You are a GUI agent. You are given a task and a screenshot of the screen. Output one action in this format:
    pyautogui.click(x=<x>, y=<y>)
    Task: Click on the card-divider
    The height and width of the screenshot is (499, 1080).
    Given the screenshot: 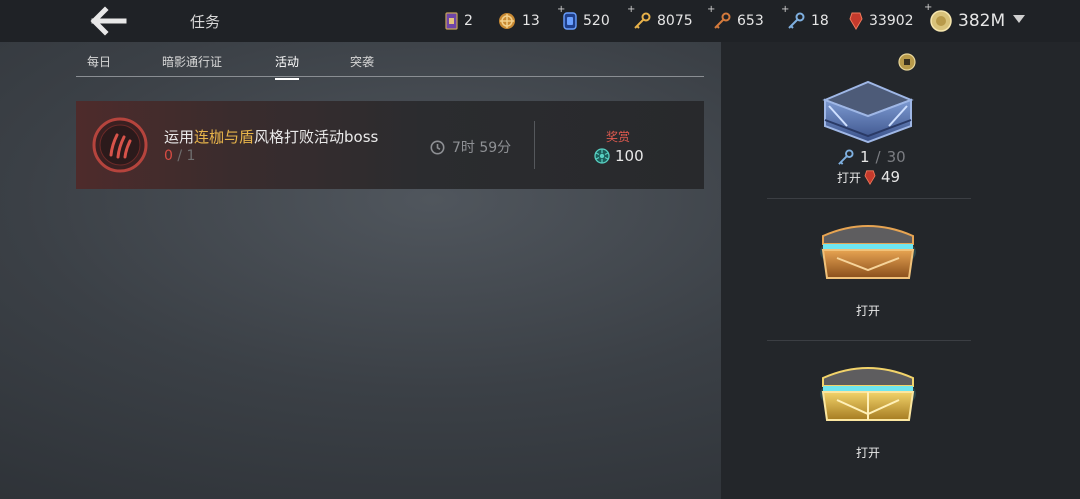 What is the action you would take?
    pyautogui.click(x=534, y=145)
    